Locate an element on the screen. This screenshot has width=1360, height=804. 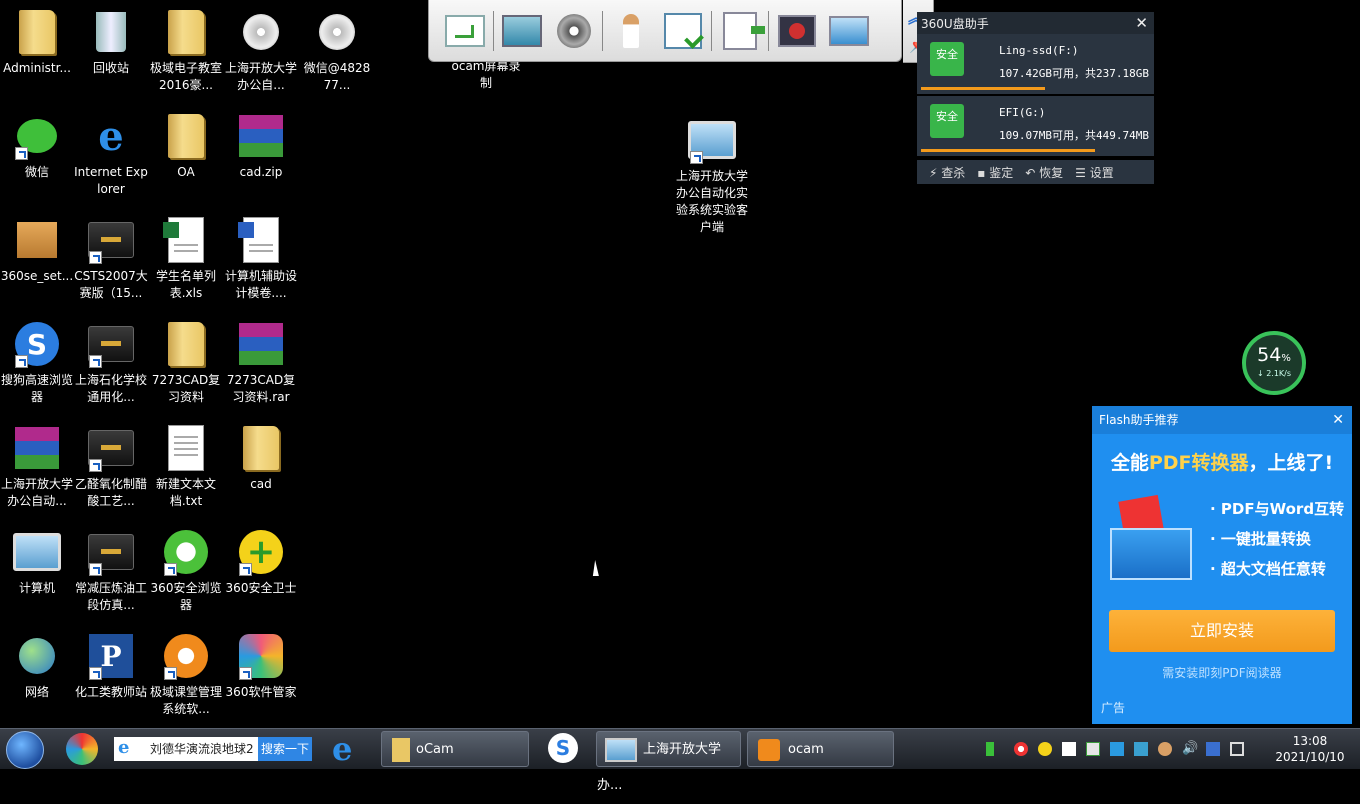
task-ocam-folder: oCam is located at coordinates (455, 749).